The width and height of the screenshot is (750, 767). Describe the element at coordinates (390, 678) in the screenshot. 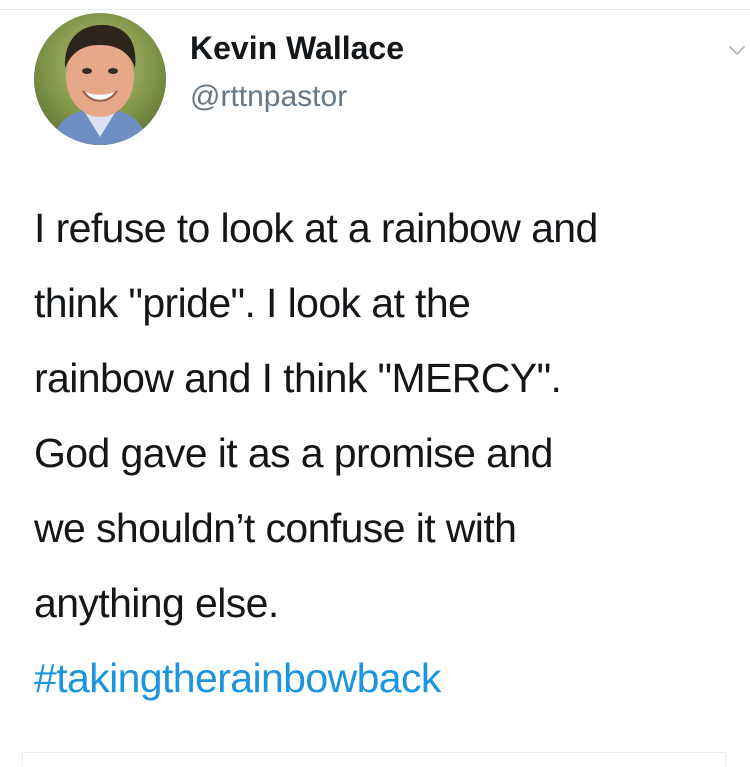

I see `hashtag-link: #takingtherainbowback` at that location.